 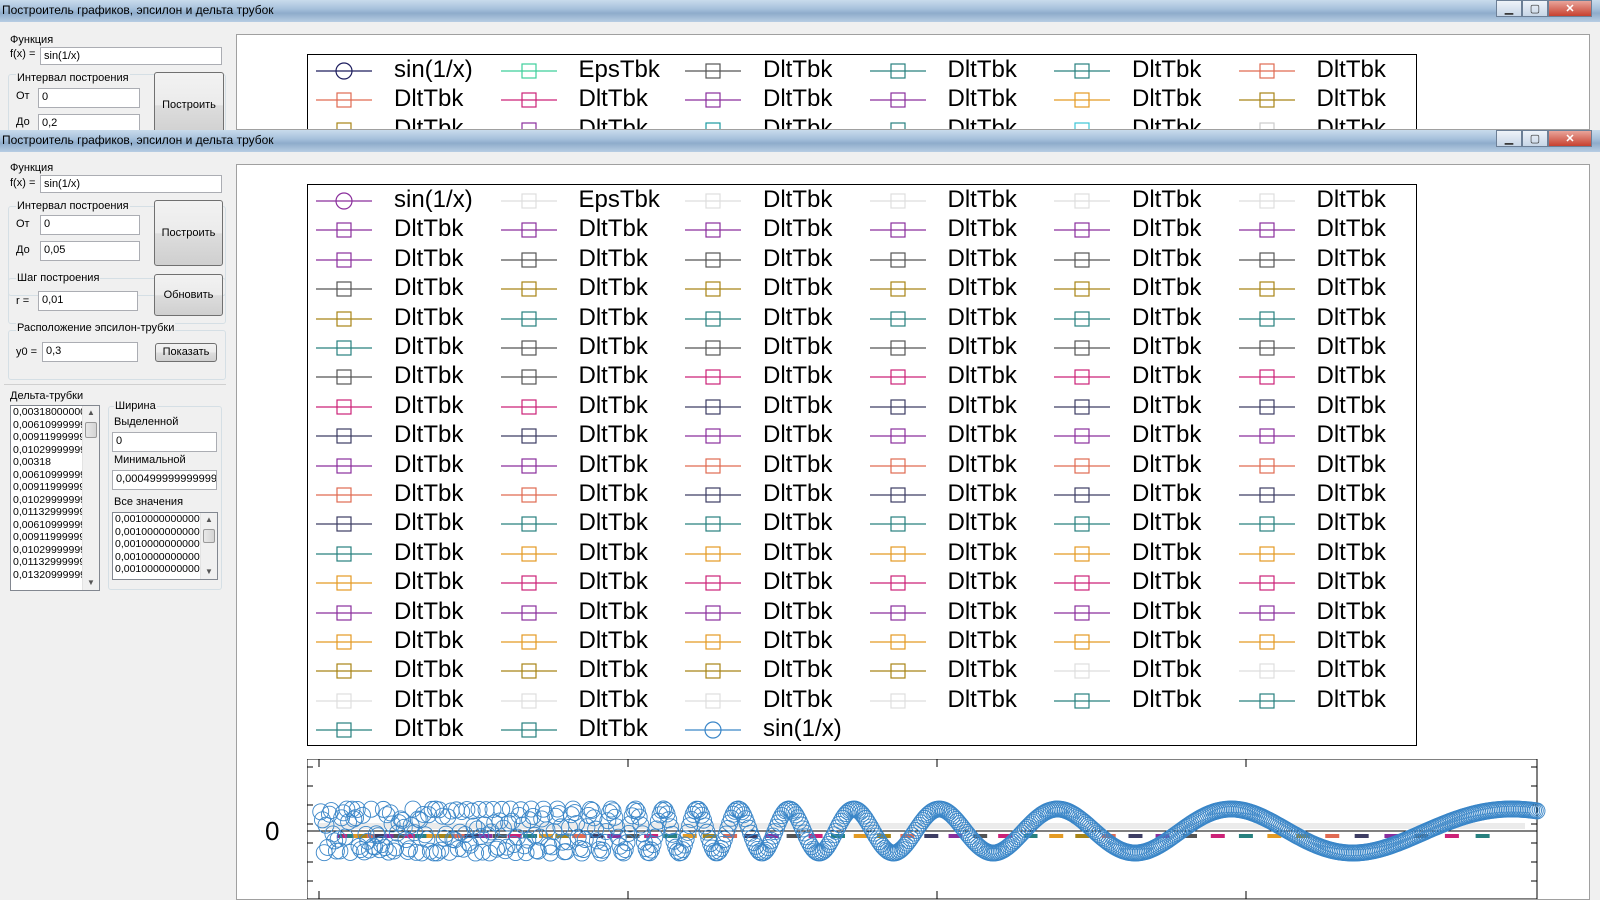 What do you see at coordinates (90, 225) in the screenshot?
I see `from-input: 0` at bounding box center [90, 225].